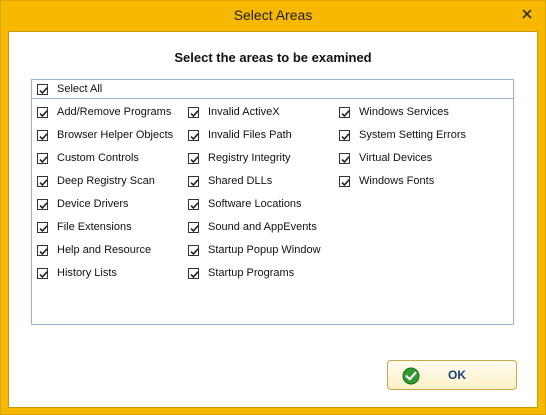 This screenshot has height=415, width=546. I want to click on ok-button-label: OK, so click(457, 375).